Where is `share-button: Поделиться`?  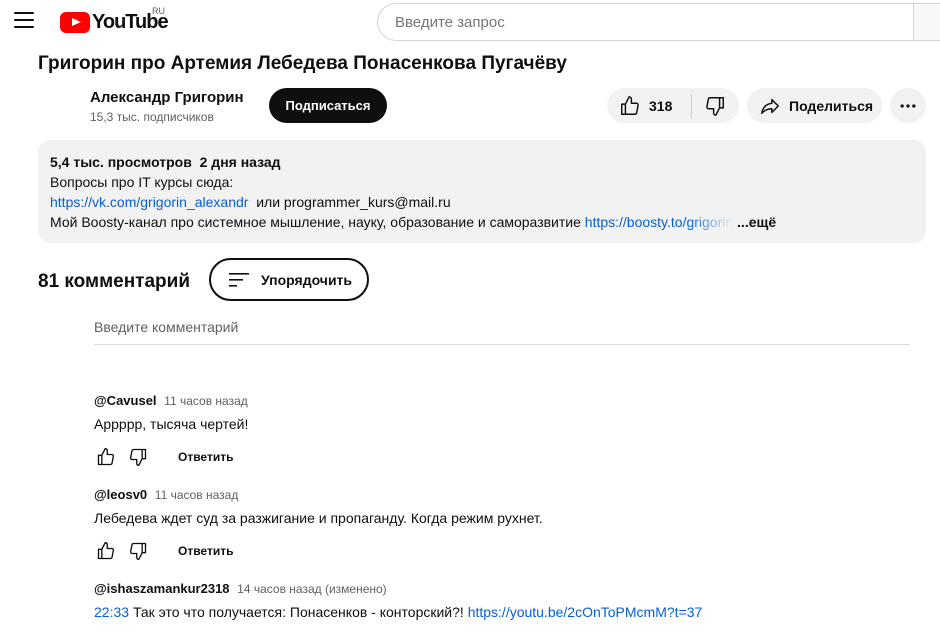 share-button: Поделиться is located at coordinates (814, 105).